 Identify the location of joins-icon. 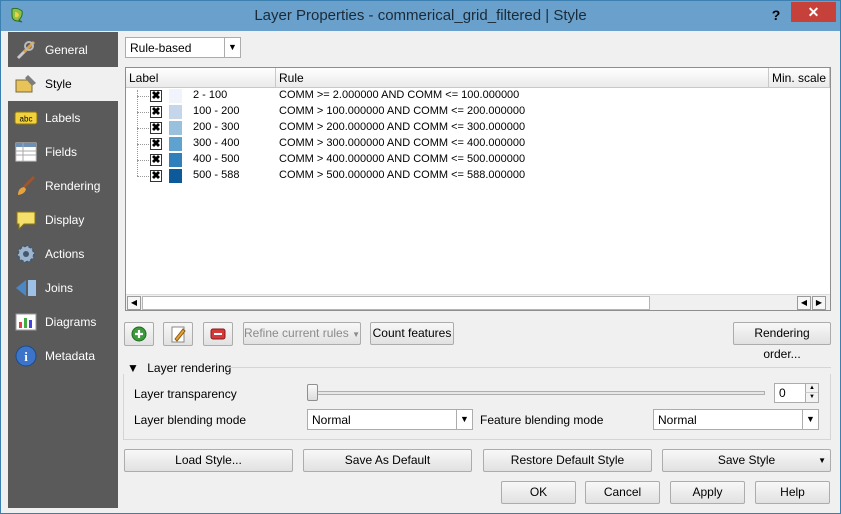
(26, 288).